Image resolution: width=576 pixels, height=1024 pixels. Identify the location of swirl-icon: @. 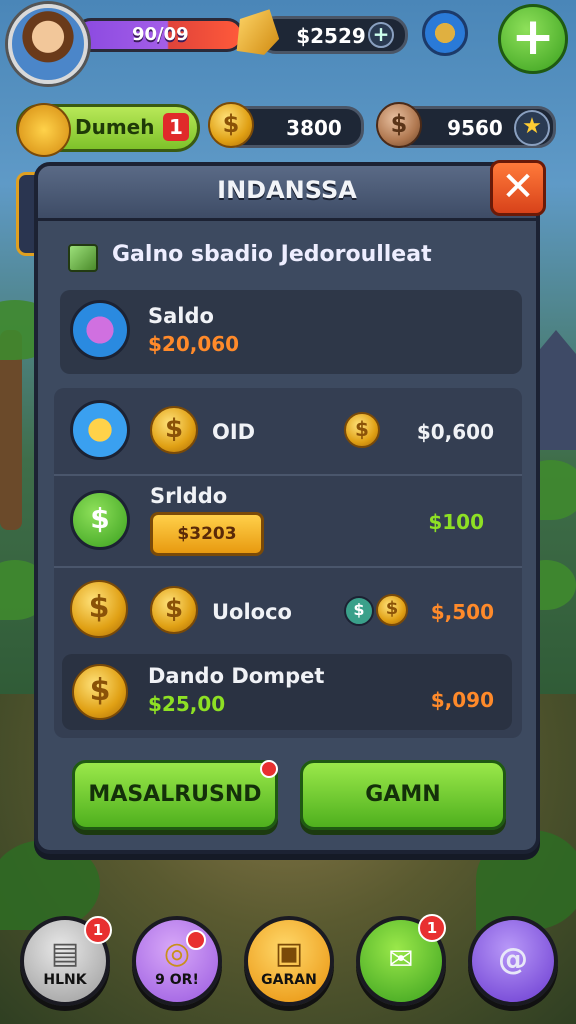
(513, 959).